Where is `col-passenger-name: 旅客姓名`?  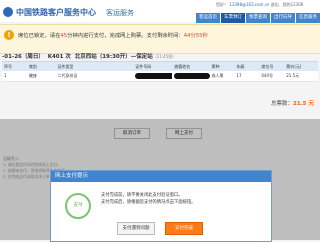 col-passenger-name: 旅客姓名 is located at coordinates (182, 66).